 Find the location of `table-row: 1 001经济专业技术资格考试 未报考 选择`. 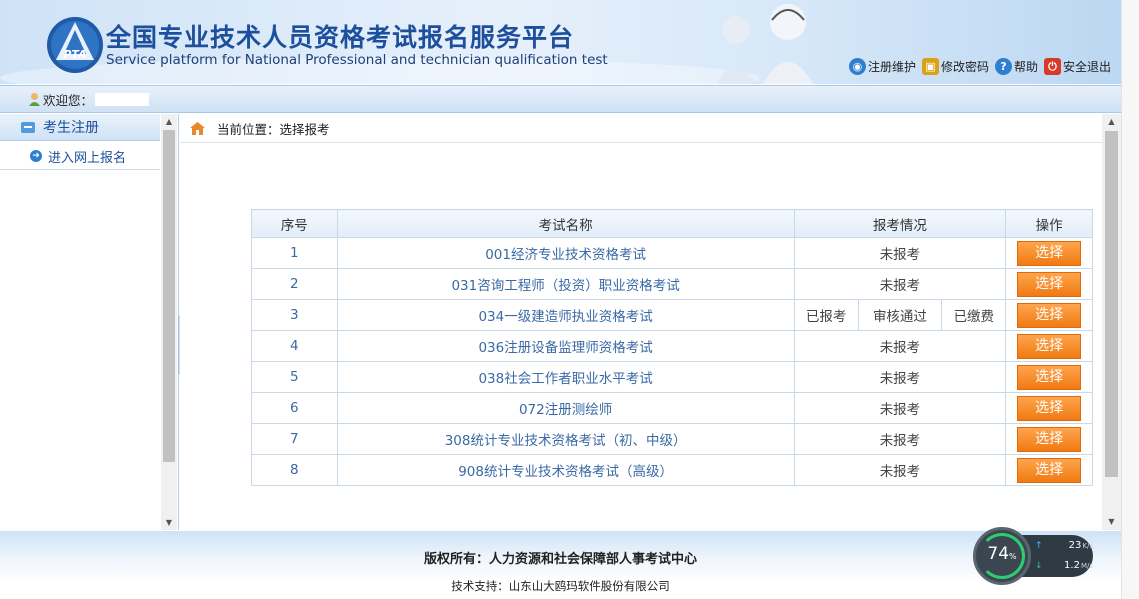

table-row: 1 001经济专业技术资格考试 未报考 选择 is located at coordinates (672, 253).